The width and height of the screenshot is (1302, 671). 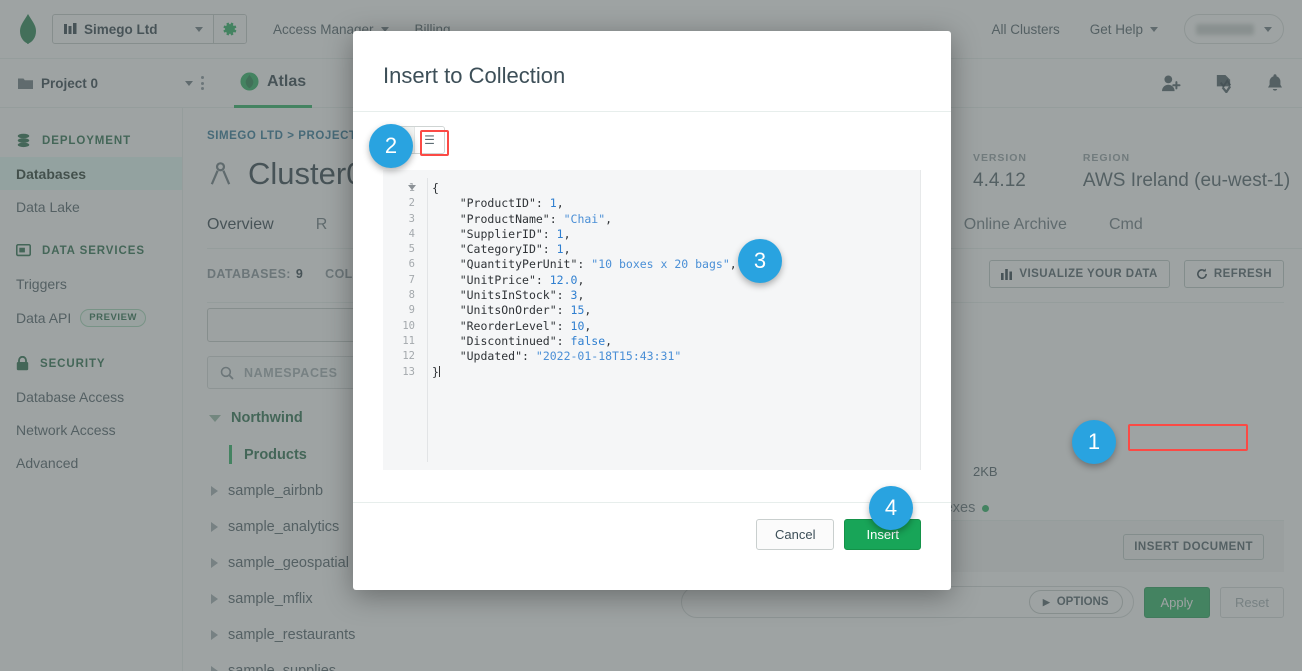 What do you see at coordinates (412, 187) in the screenshot?
I see `code-fold-icon` at bounding box center [412, 187].